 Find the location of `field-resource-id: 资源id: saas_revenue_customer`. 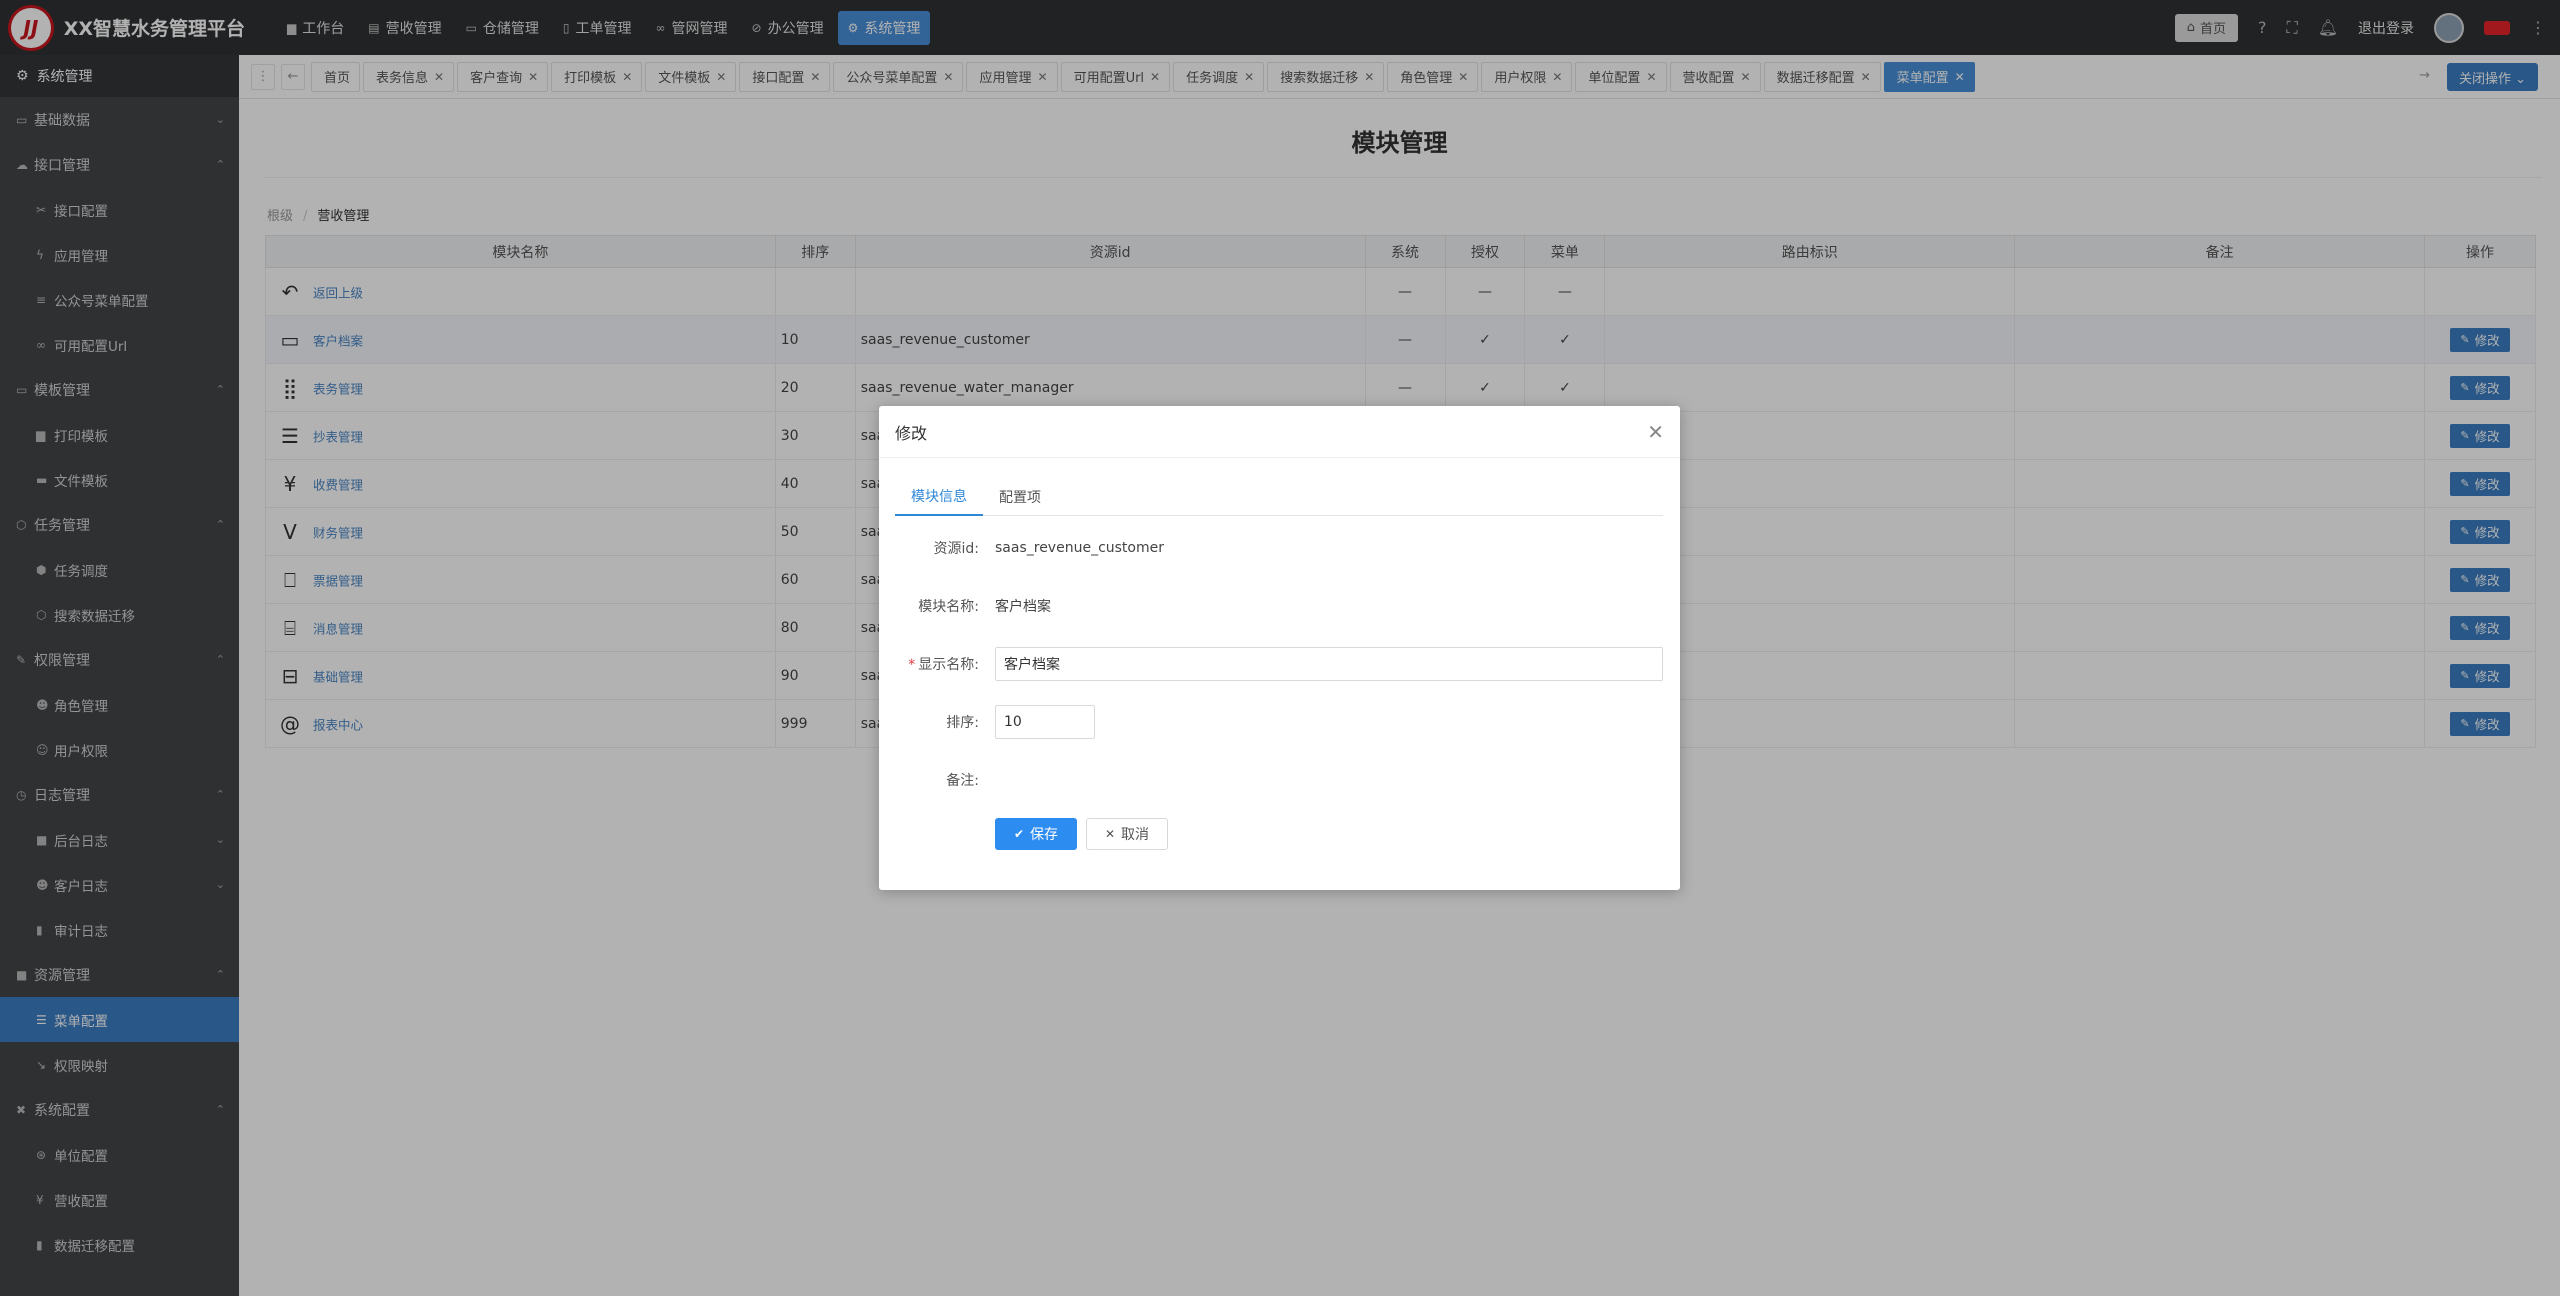

field-resource-id: 资源id: saas_revenue_customer is located at coordinates (1279, 548).